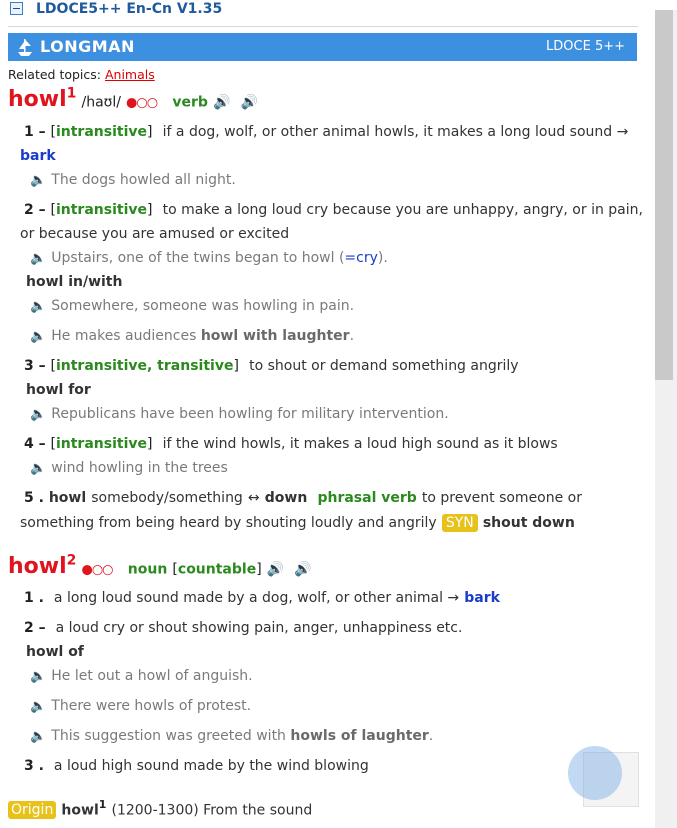  I want to click on edition-label: LDOCE 5++, so click(585, 46).